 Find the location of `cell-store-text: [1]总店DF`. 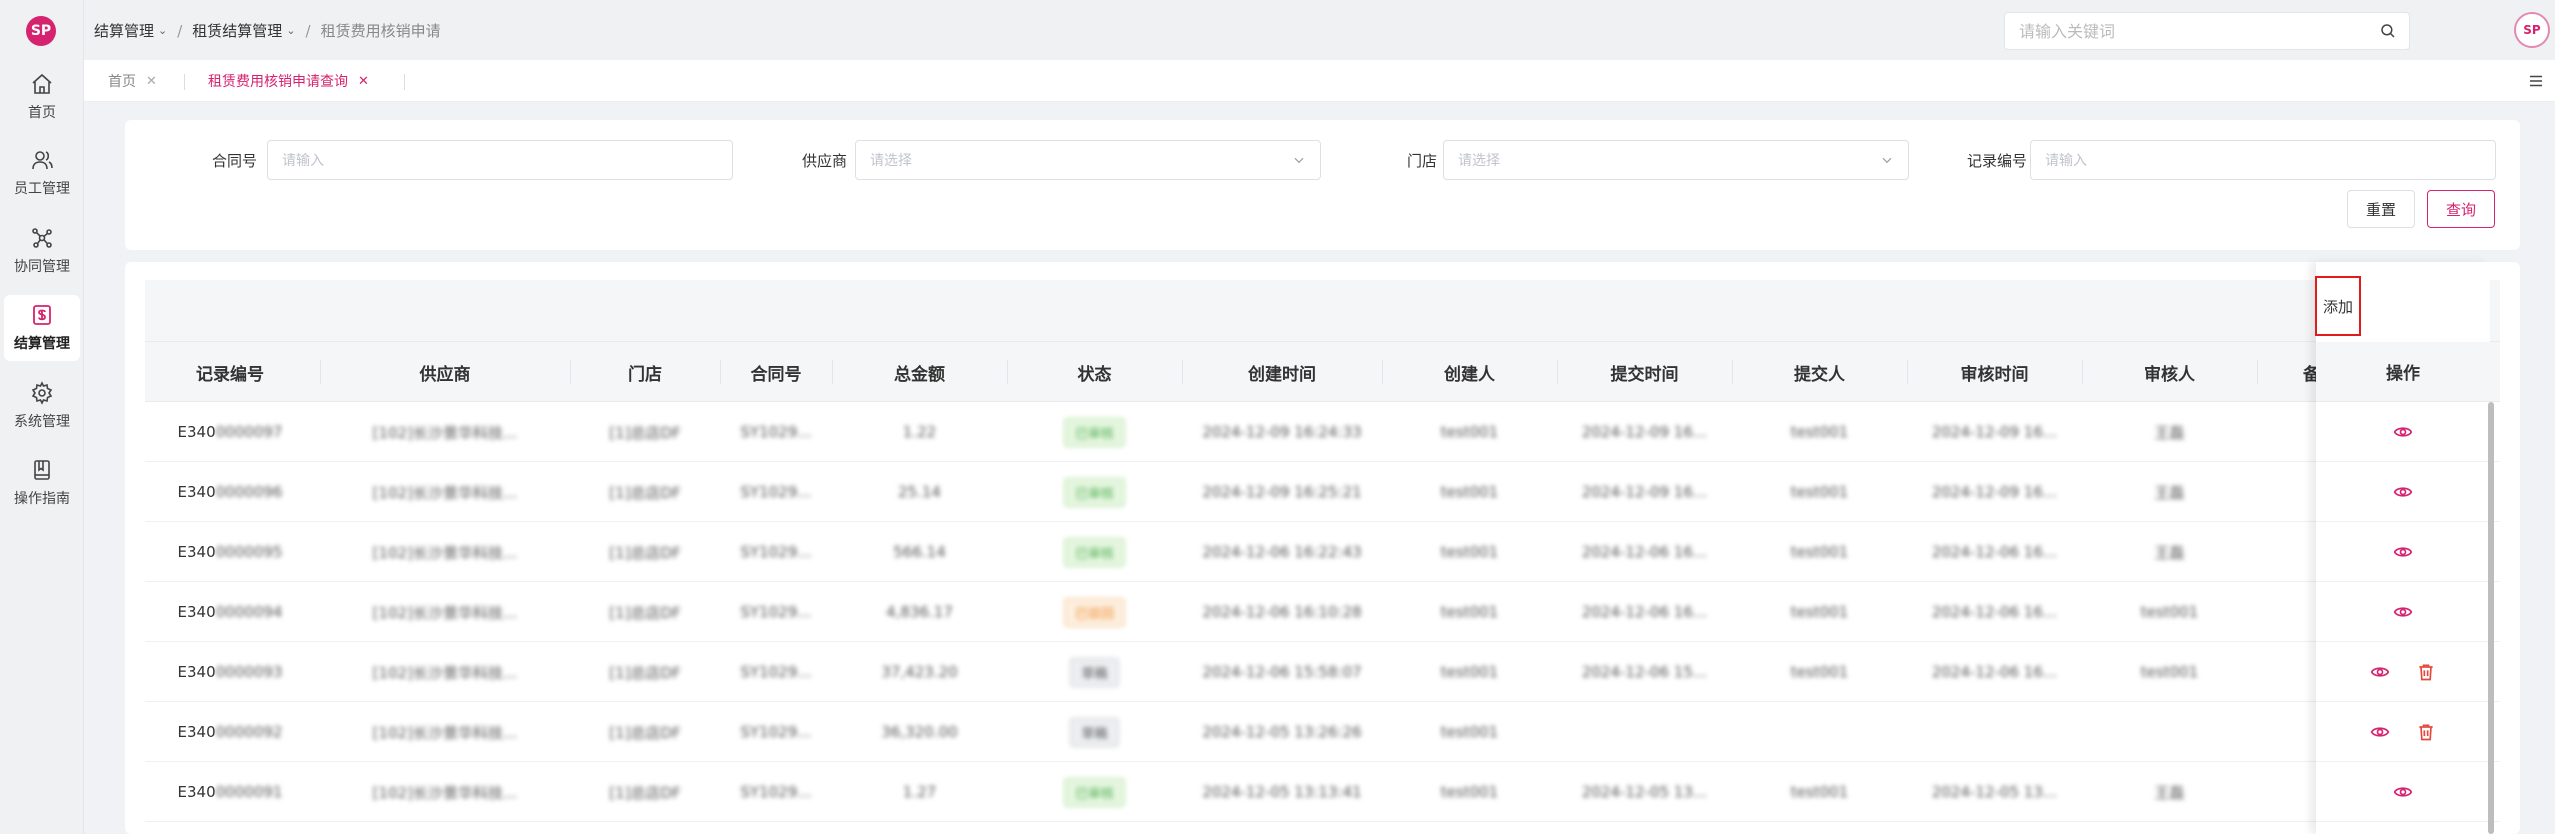

cell-store-text: [1]总店DF is located at coordinates (645, 612).